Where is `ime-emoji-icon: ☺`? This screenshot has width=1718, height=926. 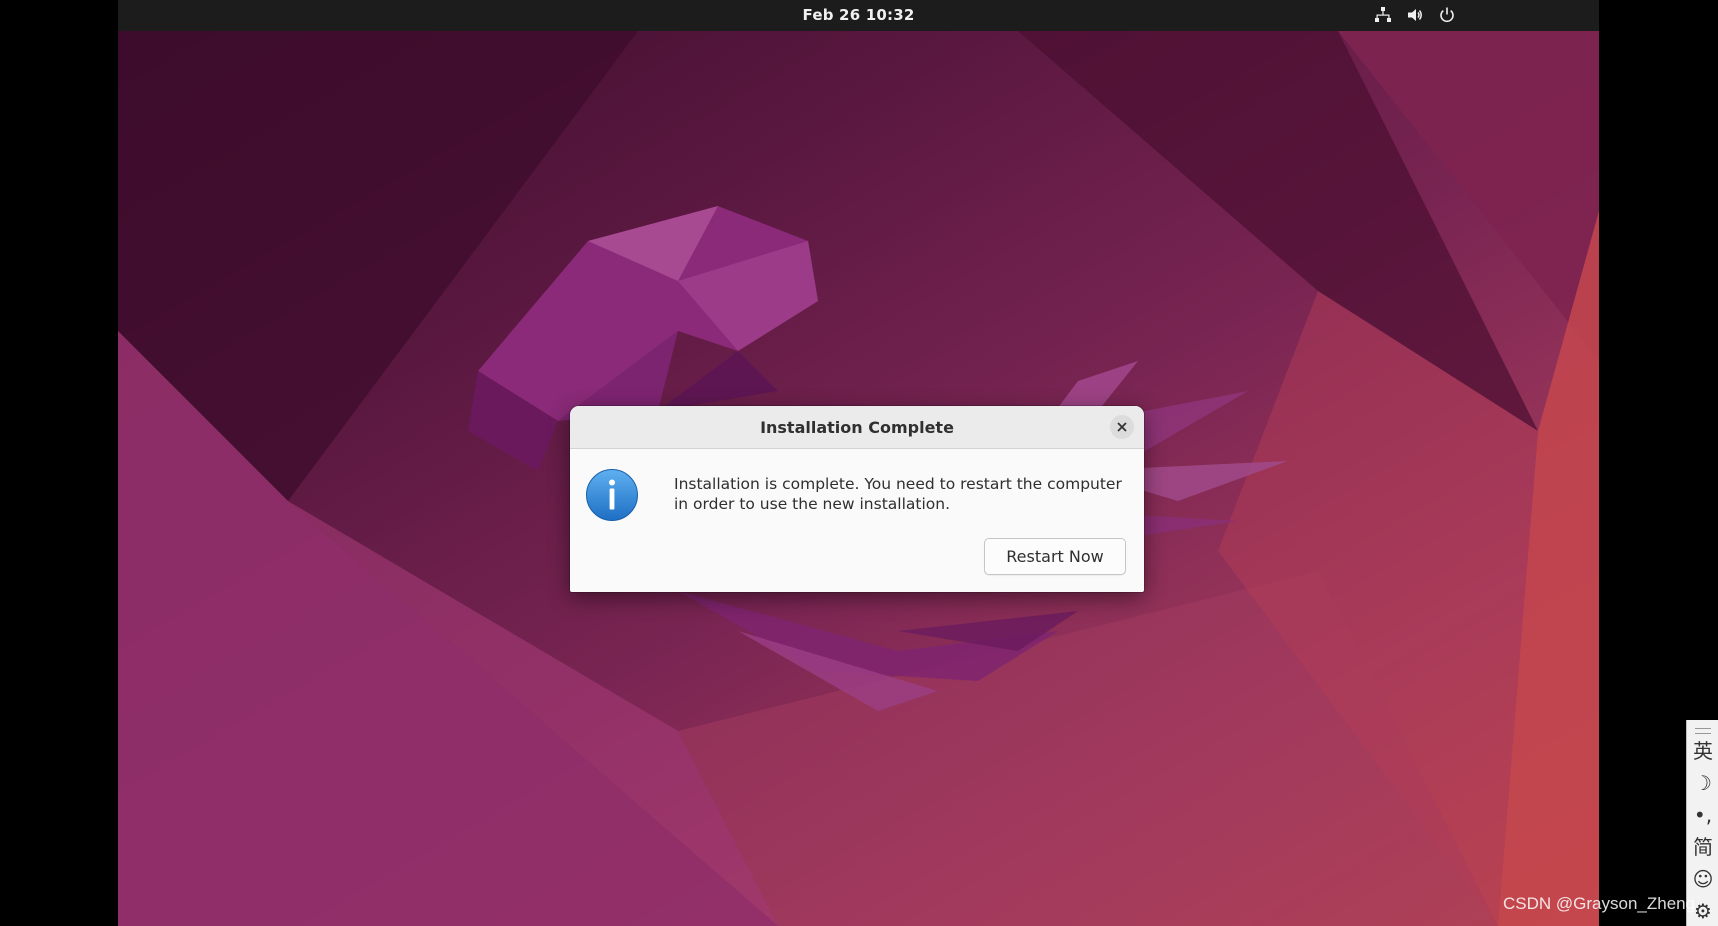 ime-emoji-icon: ☺ is located at coordinates (1702, 879).